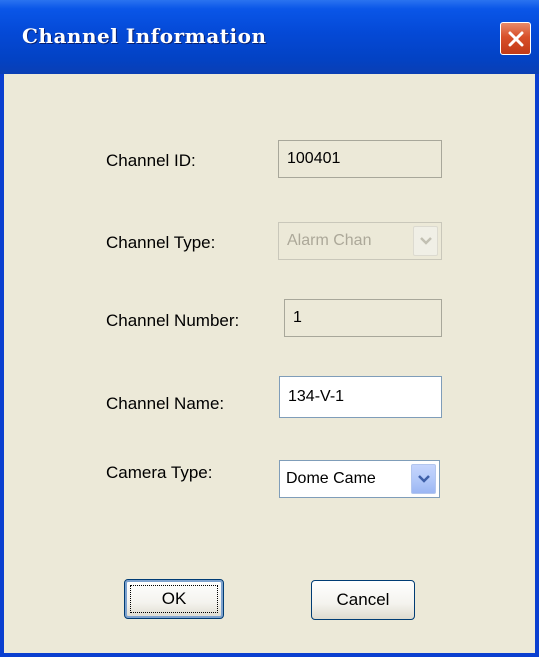 The height and width of the screenshot is (657, 539). I want to click on channel-type-value: Alarm Chan, so click(329, 240).